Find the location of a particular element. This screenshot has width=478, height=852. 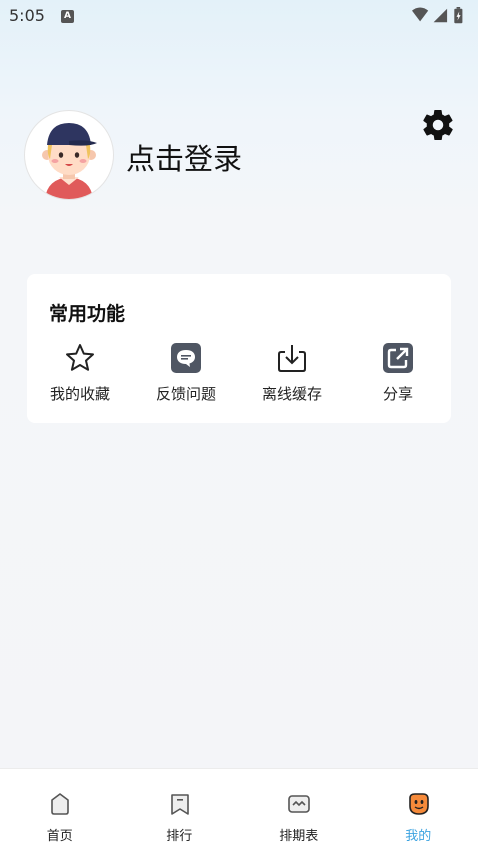

mine-face-icon is located at coordinates (419, 804).